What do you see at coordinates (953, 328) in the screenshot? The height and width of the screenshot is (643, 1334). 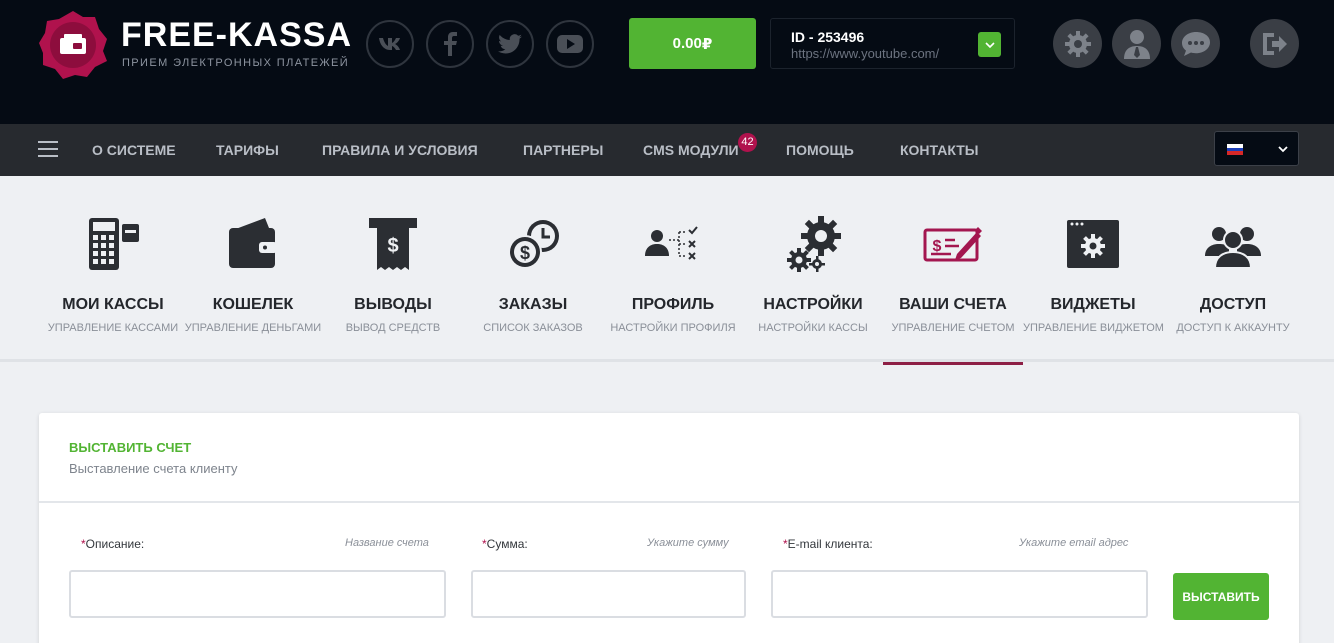 I see `section-subtitle: УПРАВЛЕНИЕ СЧЕТОМ` at bounding box center [953, 328].